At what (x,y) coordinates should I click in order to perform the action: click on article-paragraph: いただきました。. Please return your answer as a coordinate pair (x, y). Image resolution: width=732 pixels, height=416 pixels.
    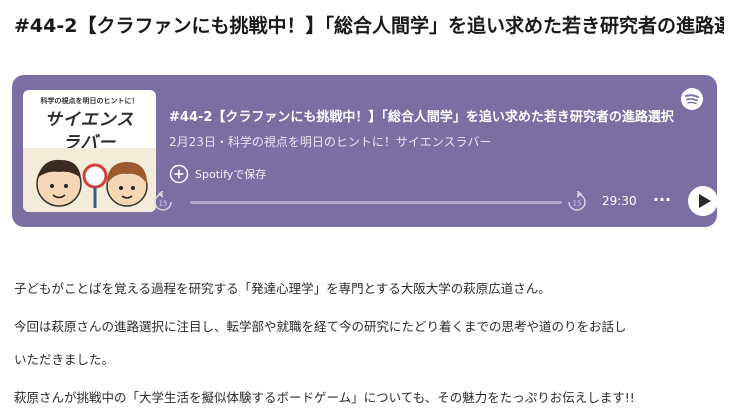
    Looking at the image, I should click on (64, 359).